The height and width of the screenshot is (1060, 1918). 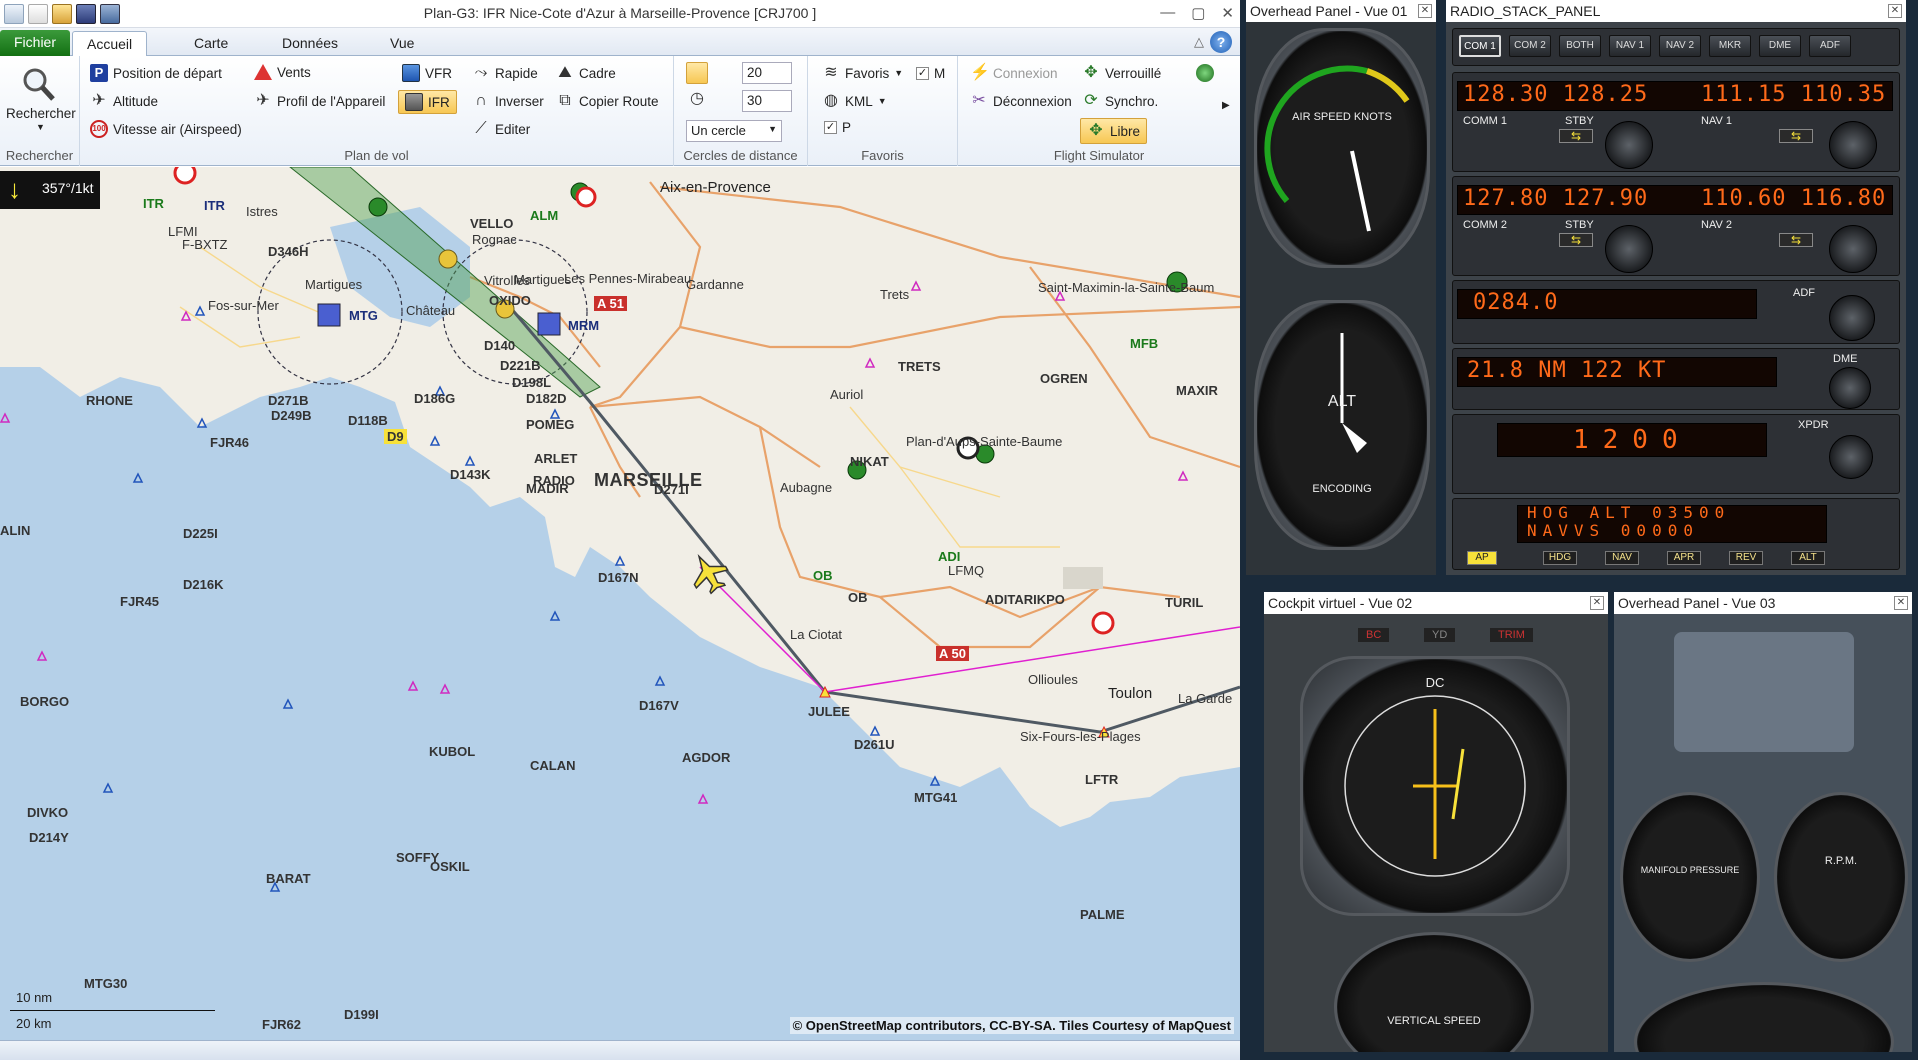 I want to click on reverse-button: ∩ Inverser, so click(x=508, y=101).